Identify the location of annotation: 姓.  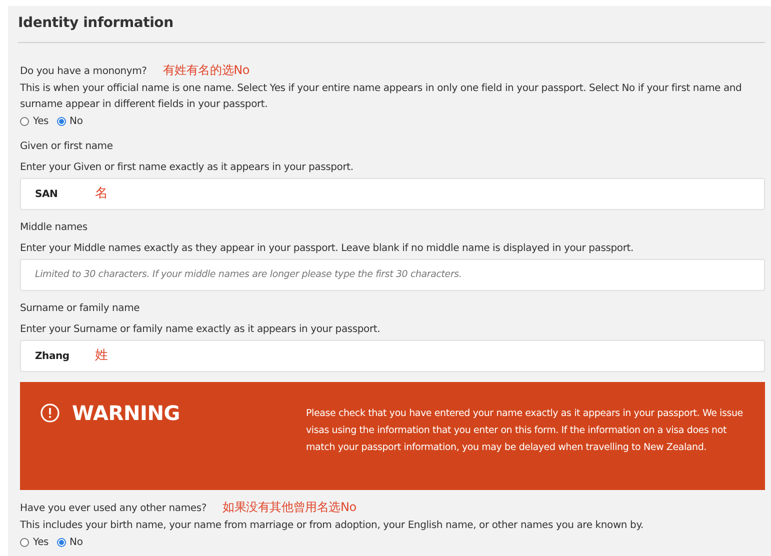
(101, 356).